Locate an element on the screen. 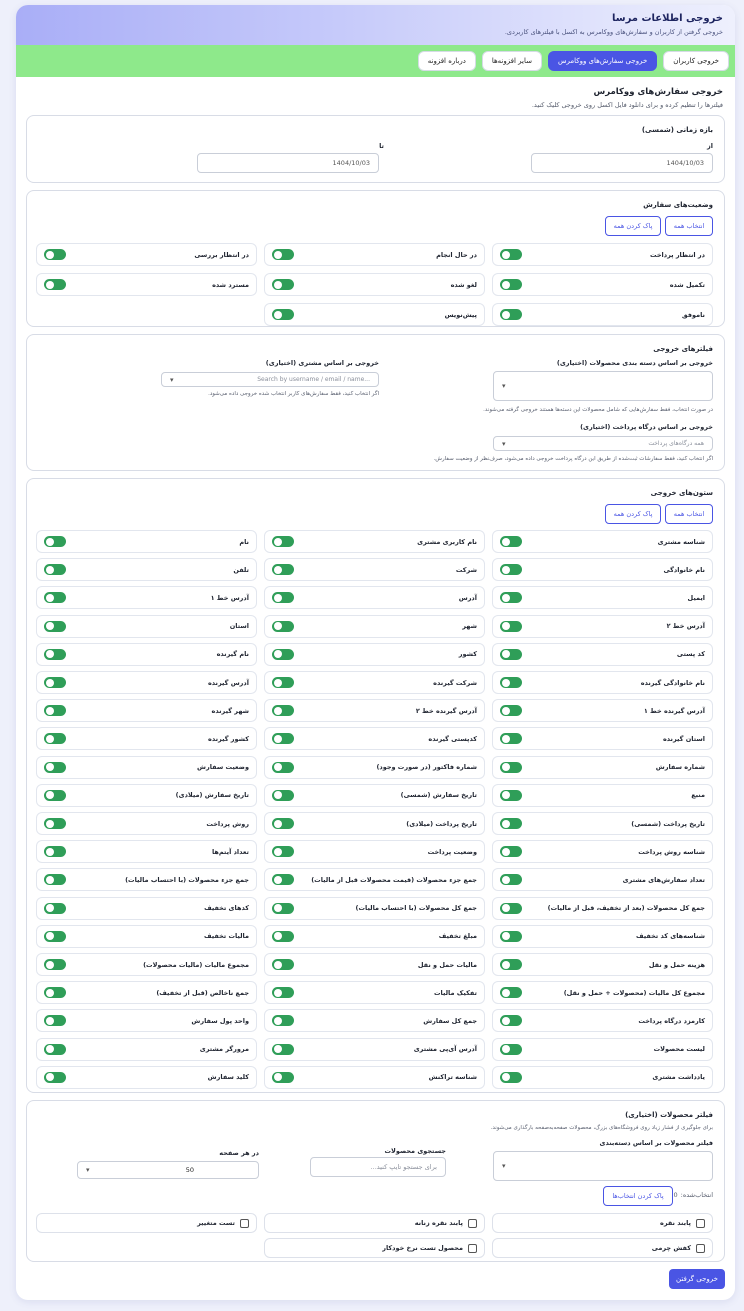 The height and width of the screenshot is (1311, 744). column-toggle-2: نام is located at coordinates (146, 541).